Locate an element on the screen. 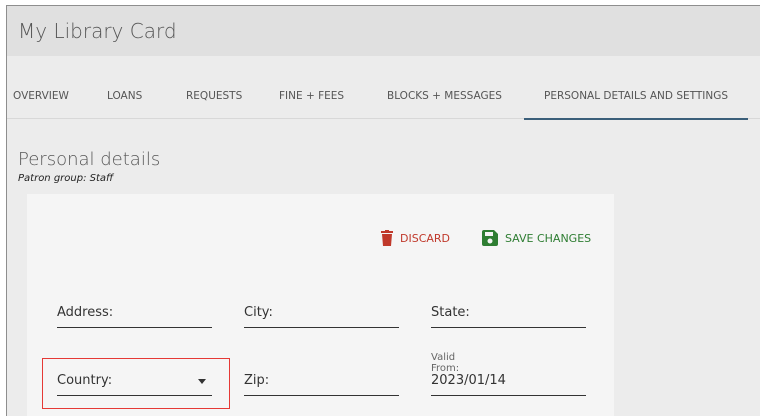  tab-blocks-messages: BLOCKS + MESSAGES is located at coordinates (444, 87).